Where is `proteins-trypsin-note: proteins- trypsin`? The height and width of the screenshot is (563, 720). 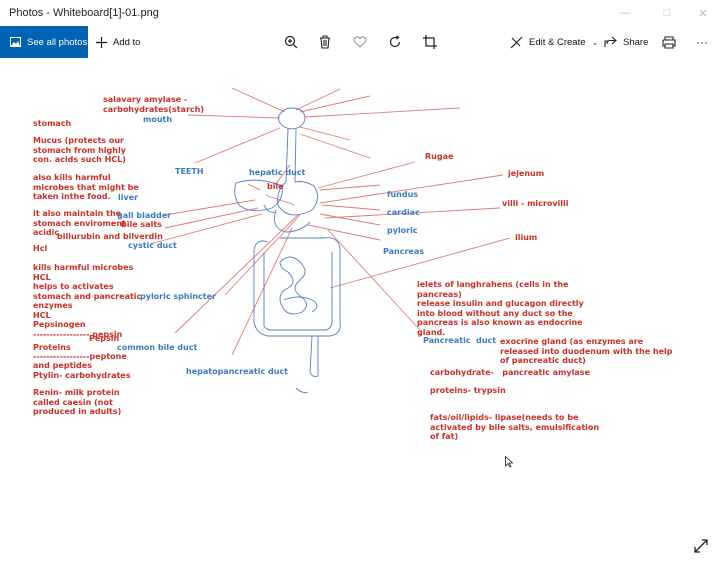 proteins-trypsin-note: proteins- trypsin is located at coordinates (468, 390).